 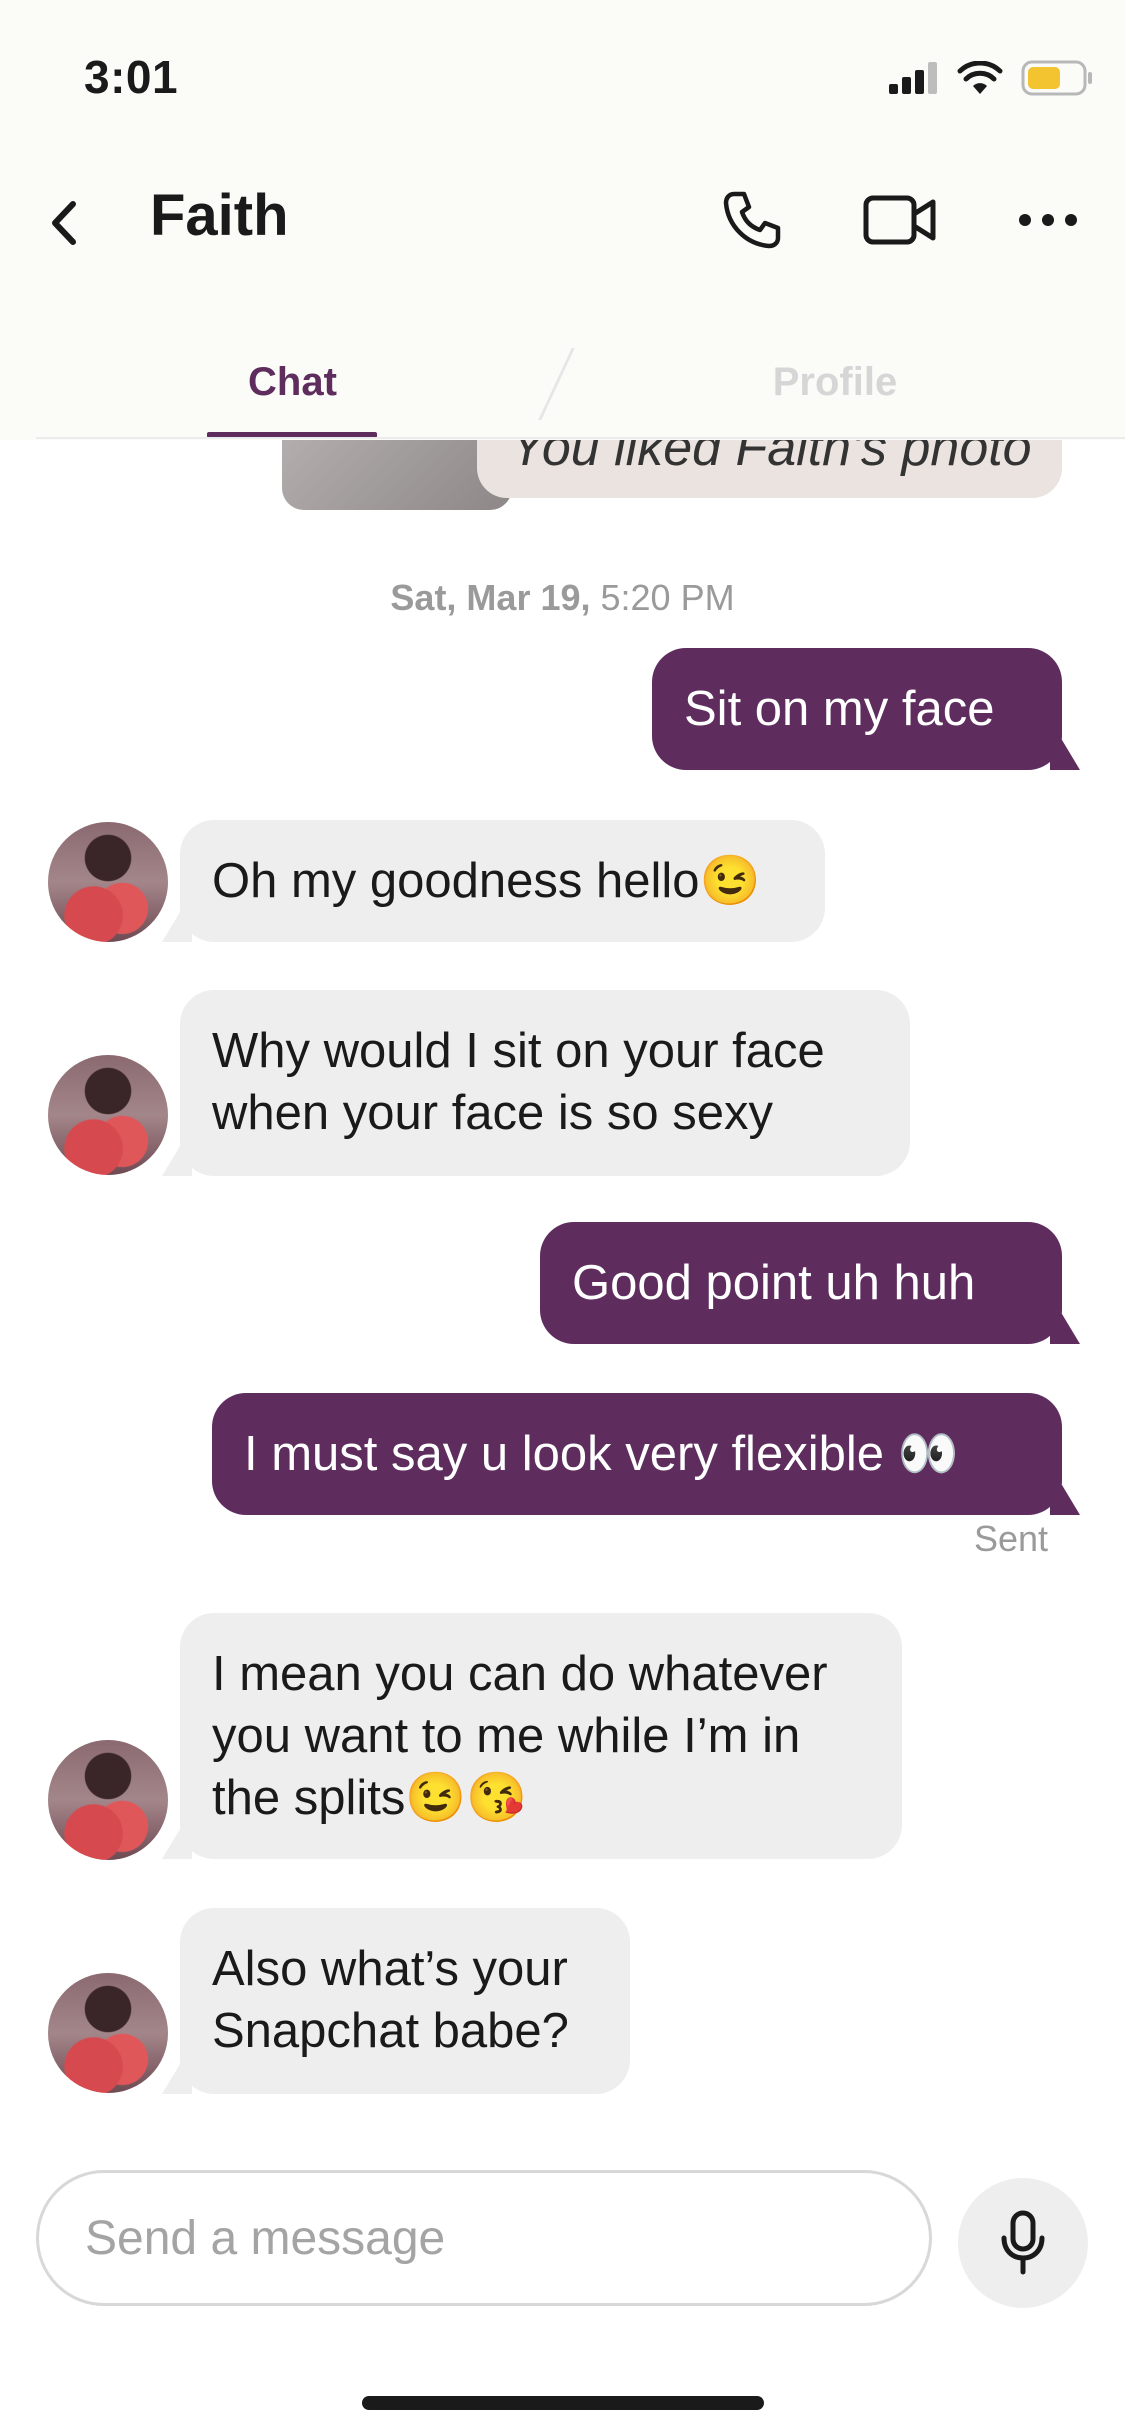 I want to click on incoming-message: Also what’s your Snapchat babe?, so click(x=396, y=2001).